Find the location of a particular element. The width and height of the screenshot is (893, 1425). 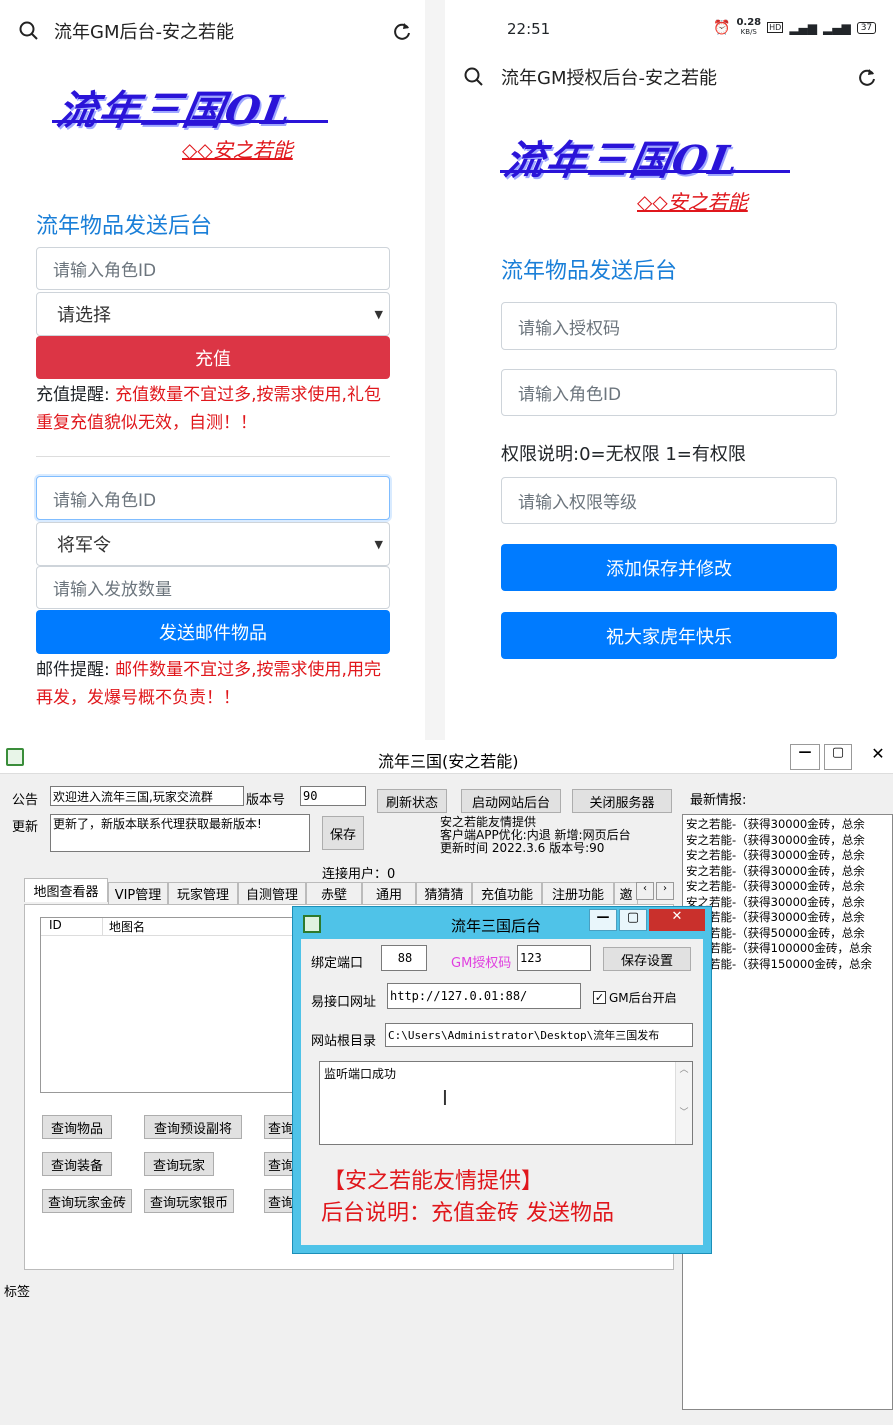

news-label: 最新情报: is located at coordinates (718, 800).